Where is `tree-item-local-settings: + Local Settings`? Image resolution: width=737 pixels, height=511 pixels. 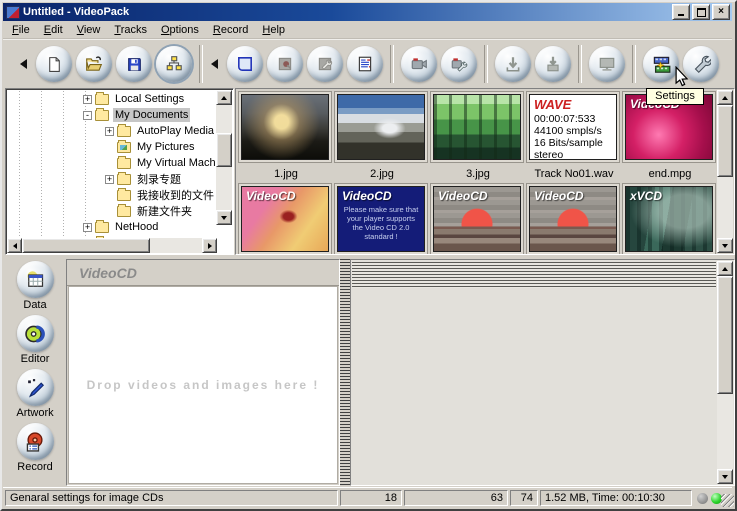
tree-item-local-settings: + Local Settings is located at coordinates (111, 99).